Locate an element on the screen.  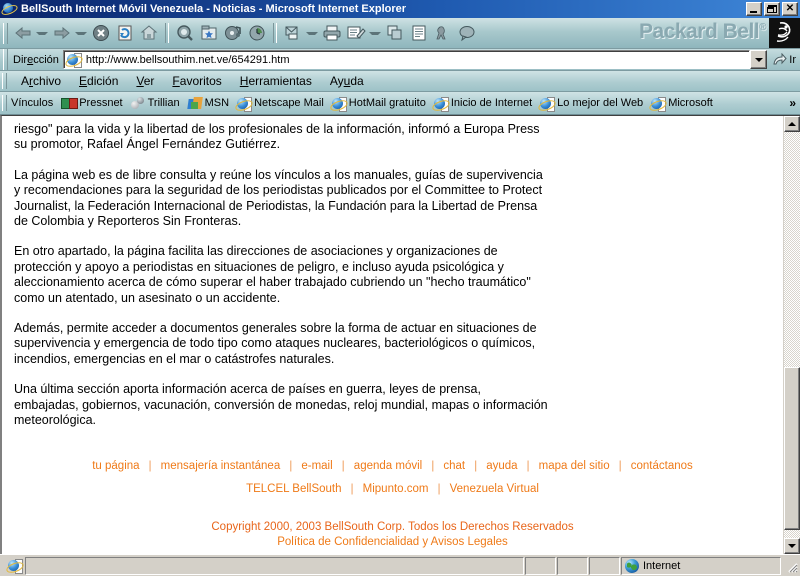
back-button is located at coordinates (23, 33).